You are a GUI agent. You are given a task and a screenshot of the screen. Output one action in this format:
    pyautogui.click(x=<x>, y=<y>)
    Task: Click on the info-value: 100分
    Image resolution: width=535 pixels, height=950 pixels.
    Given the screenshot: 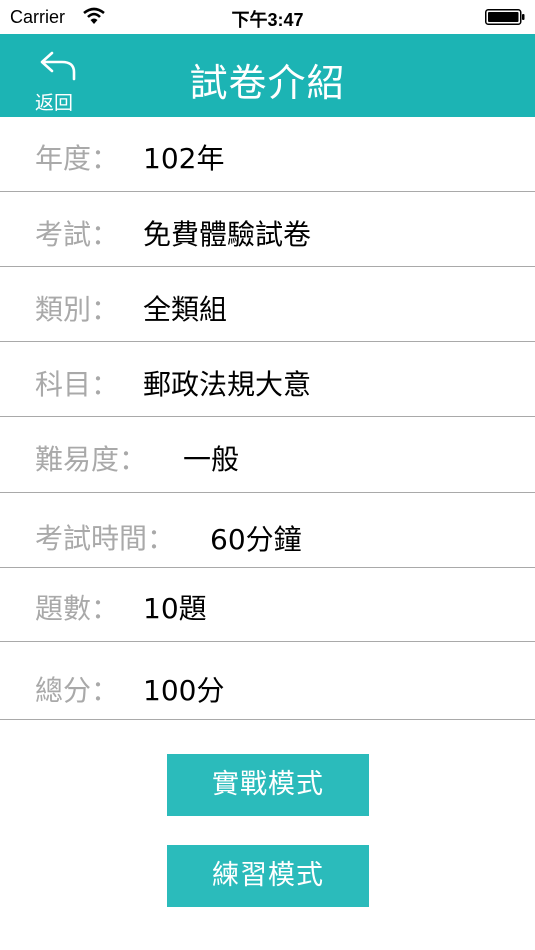 What is the action you would take?
    pyautogui.click(x=184, y=690)
    